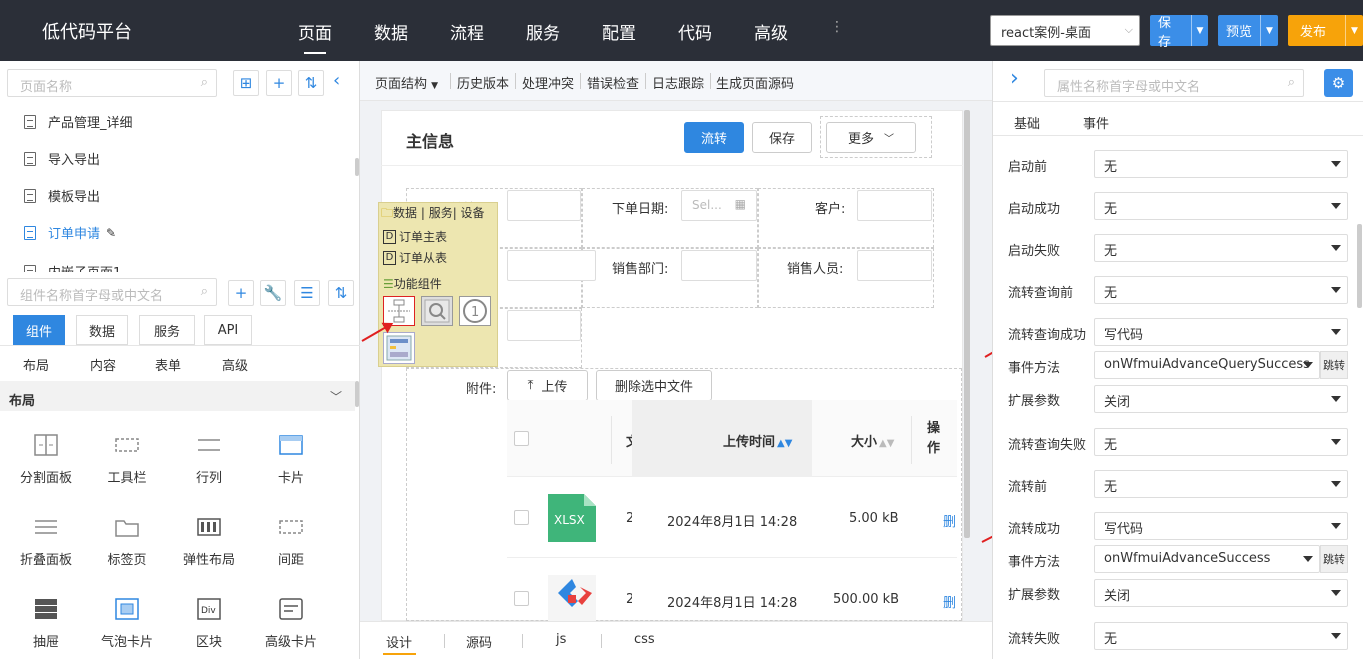 The height and width of the screenshot is (659, 1363). Describe the element at coordinates (771, 31) in the screenshot. I see `nav-advanced: 高级` at that location.